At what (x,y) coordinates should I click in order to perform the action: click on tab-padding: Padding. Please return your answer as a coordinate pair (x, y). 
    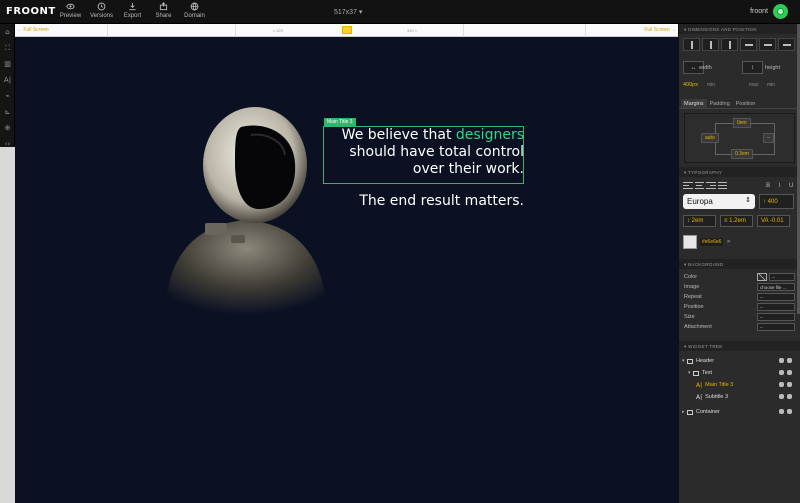
    Looking at the image, I should click on (720, 103).